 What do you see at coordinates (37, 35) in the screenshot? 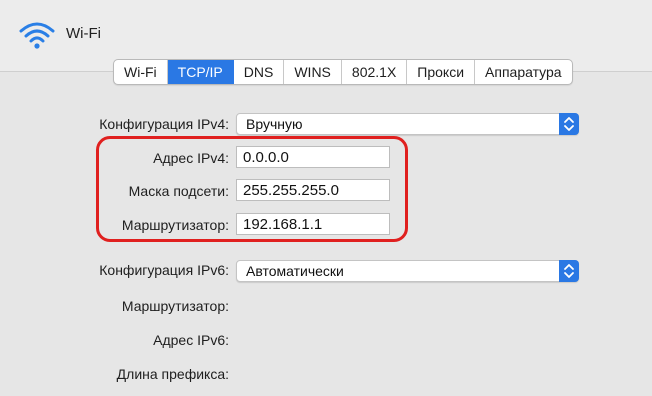
I see `wifi-icon` at bounding box center [37, 35].